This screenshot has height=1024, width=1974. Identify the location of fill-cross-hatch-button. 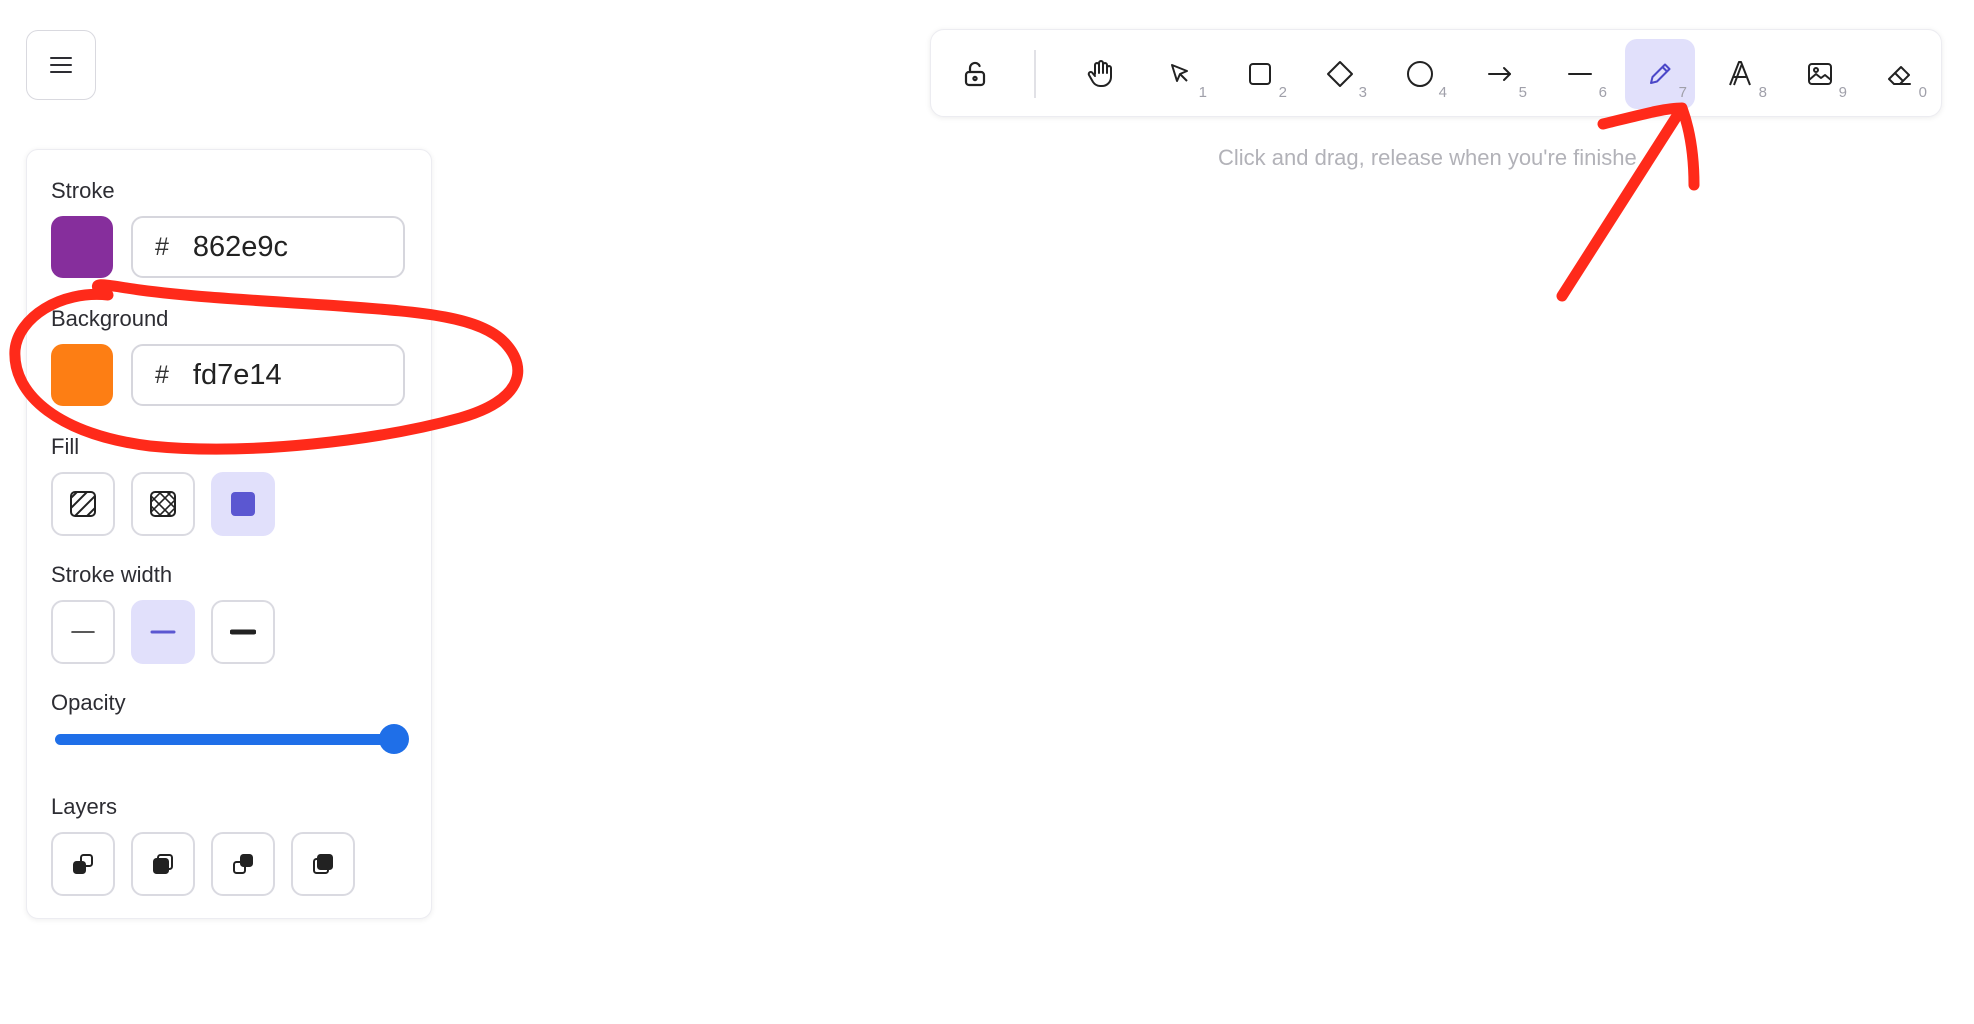
(163, 504).